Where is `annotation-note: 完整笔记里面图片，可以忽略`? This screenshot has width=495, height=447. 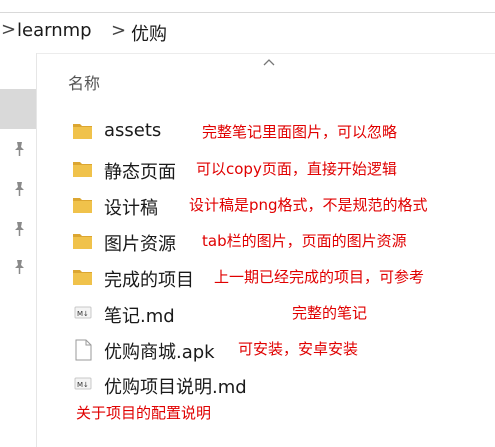
annotation-note: 完整笔记里面图片，可以忽略 is located at coordinates (300, 132).